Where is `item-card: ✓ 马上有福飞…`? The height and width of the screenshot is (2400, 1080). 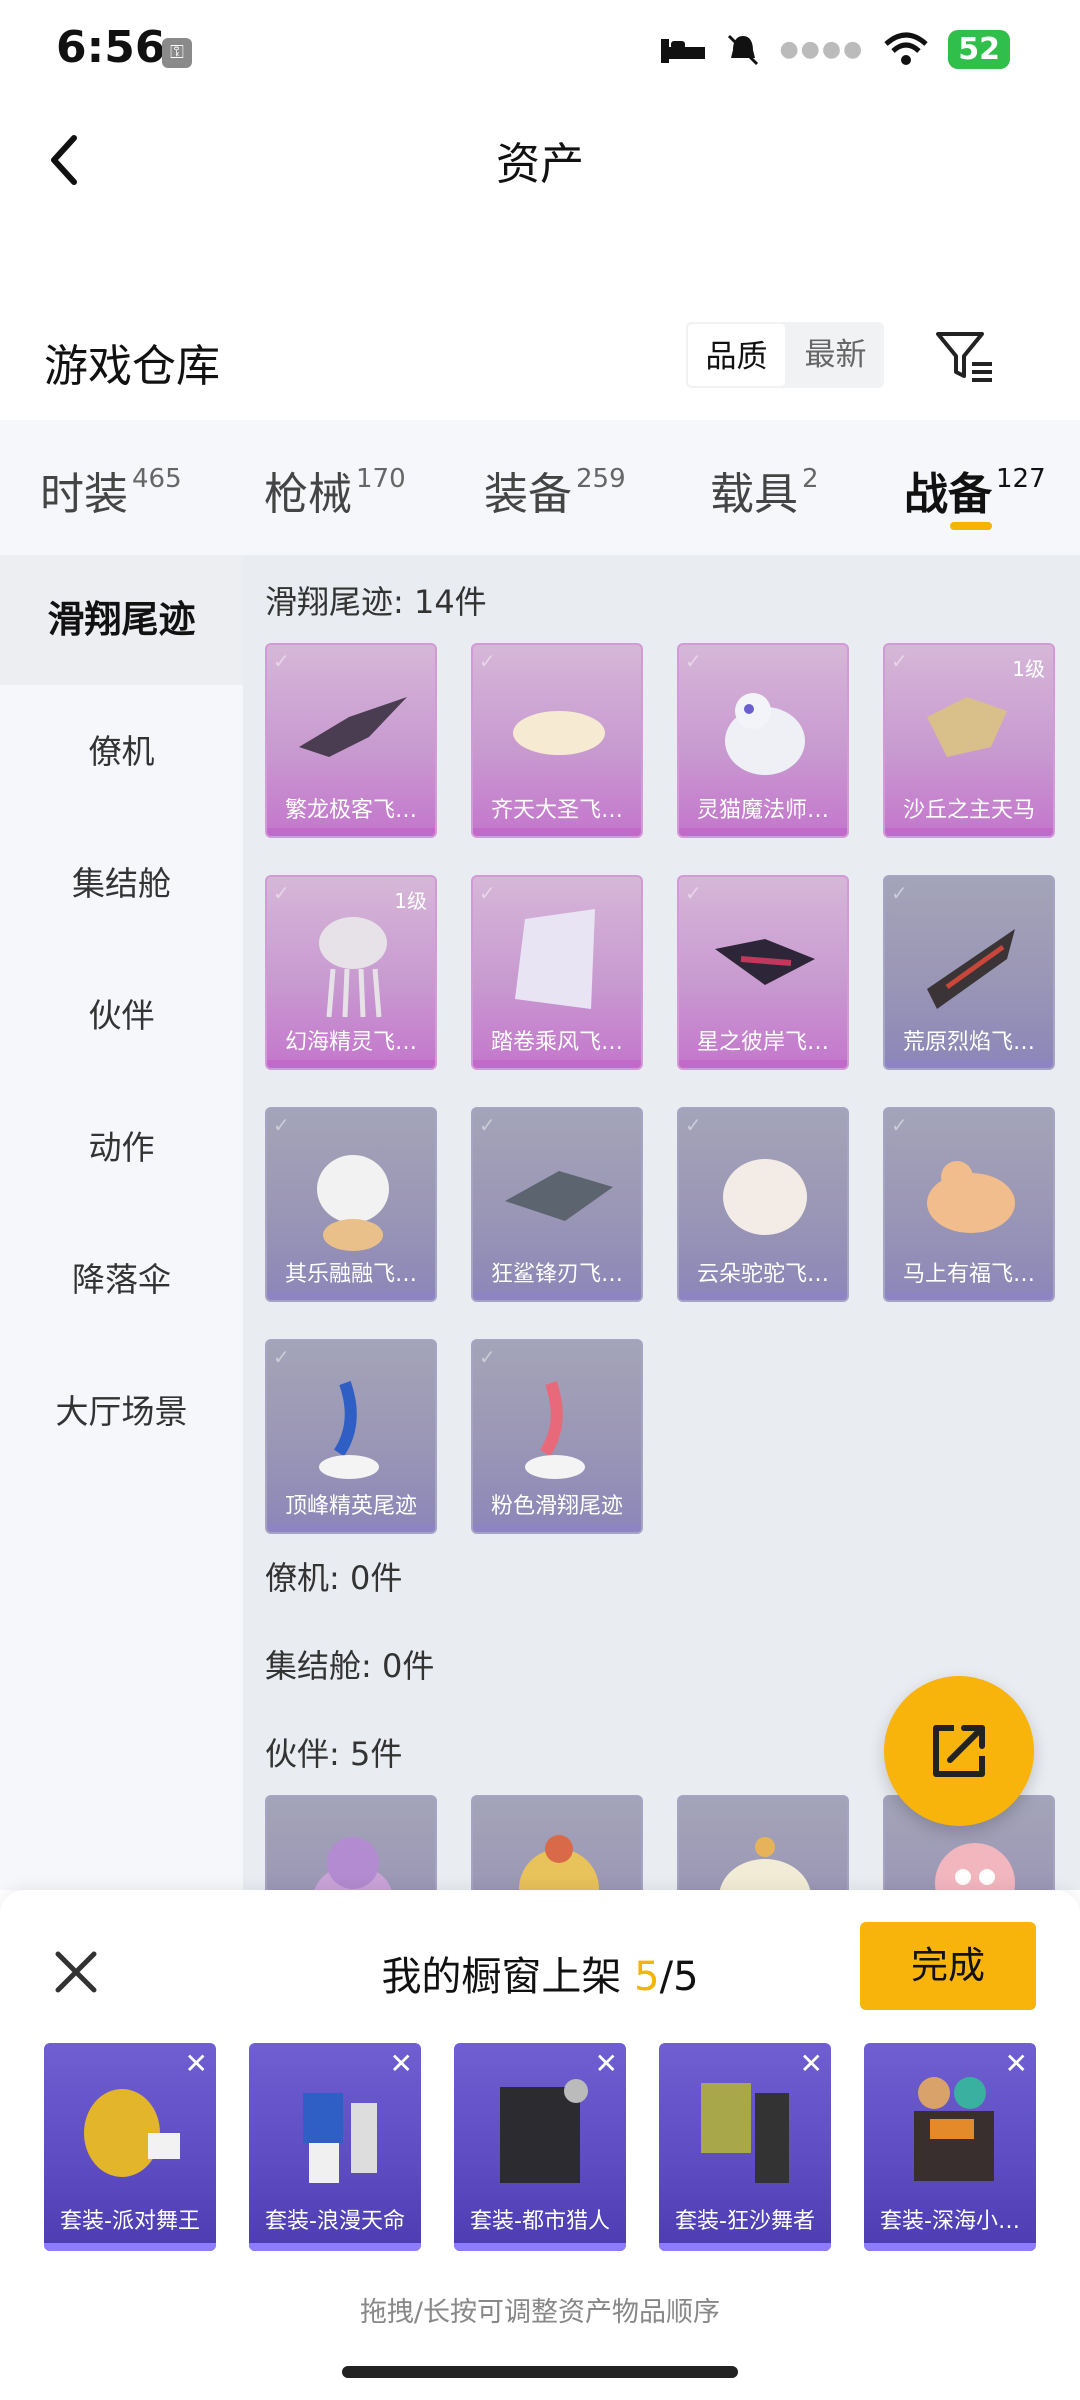
item-card: ✓ 马上有福飞… is located at coordinates (969, 1204).